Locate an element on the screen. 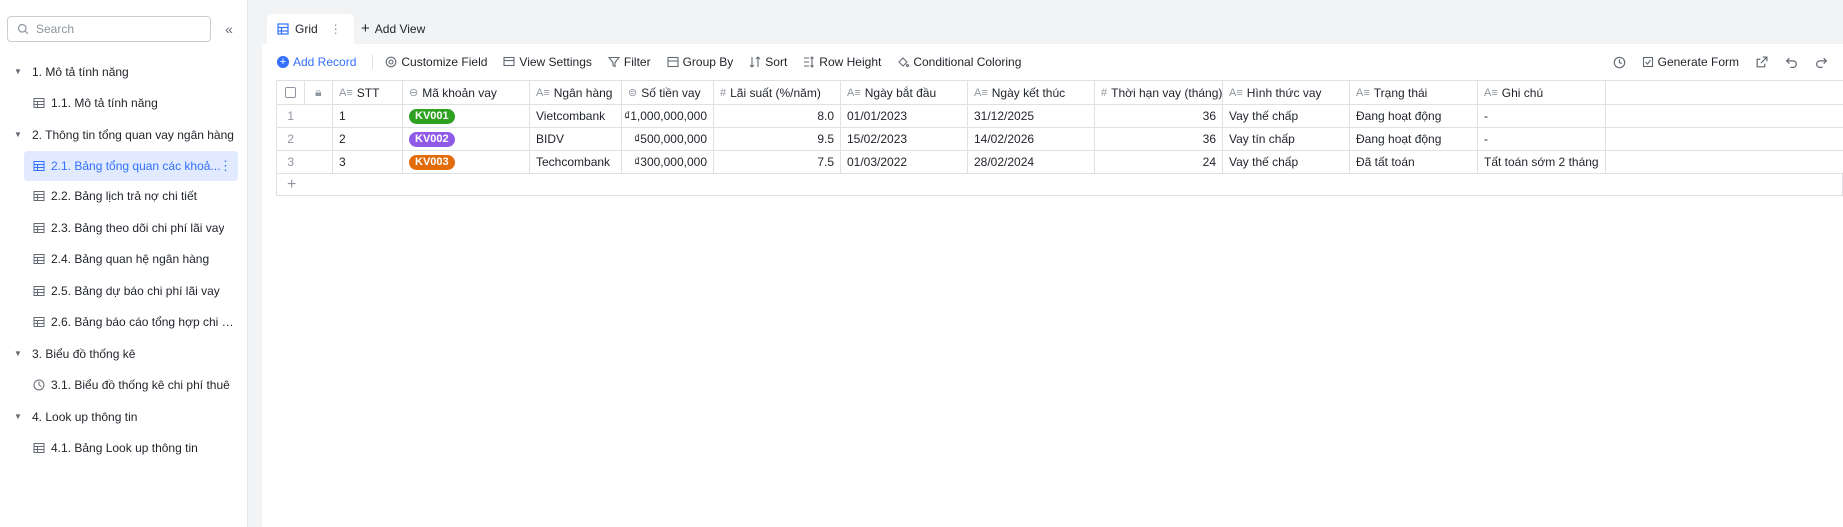 This screenshot has height=527, width=1843. column-header-hinh-thuc-vay: A≡ Hình thức vay is located at coordinates (1286, 92).